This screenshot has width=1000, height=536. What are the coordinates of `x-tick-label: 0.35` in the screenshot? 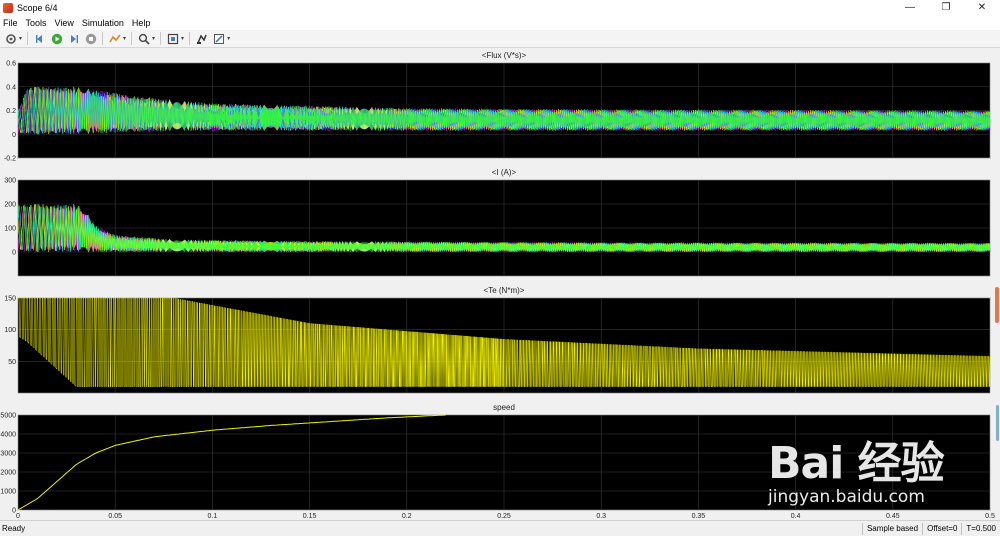 It's located at (699, 516).